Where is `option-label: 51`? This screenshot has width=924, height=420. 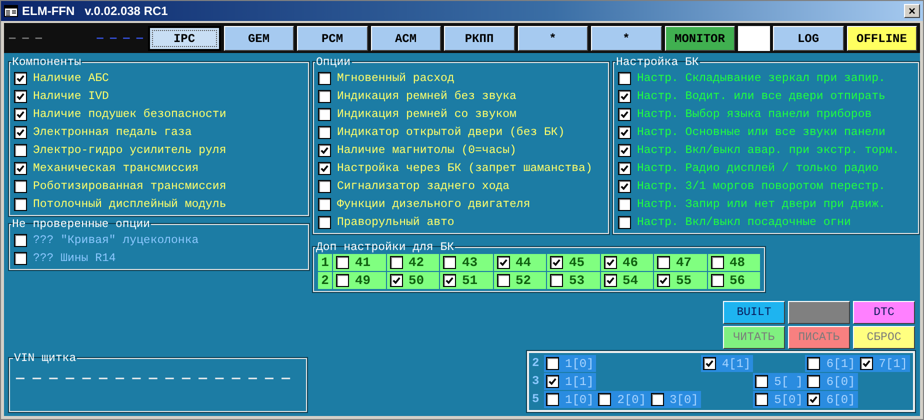 option-label: 51 is located at coordinates (470, 280).